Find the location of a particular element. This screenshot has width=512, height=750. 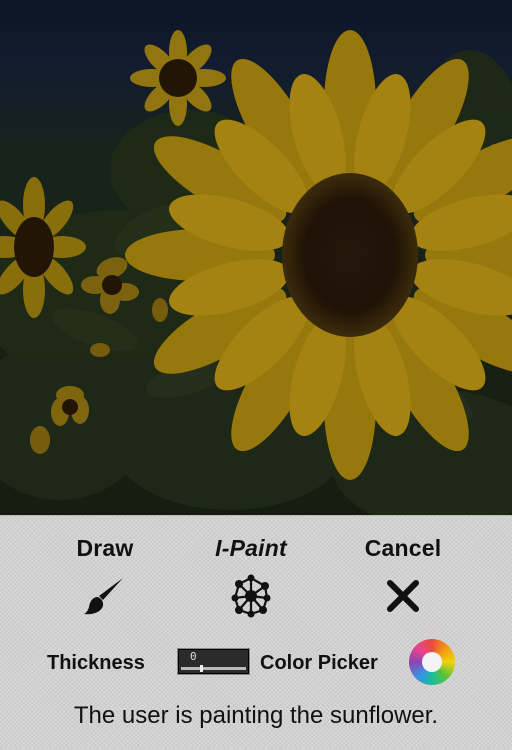

node-graph-icon is located at coordinates (251, 596).